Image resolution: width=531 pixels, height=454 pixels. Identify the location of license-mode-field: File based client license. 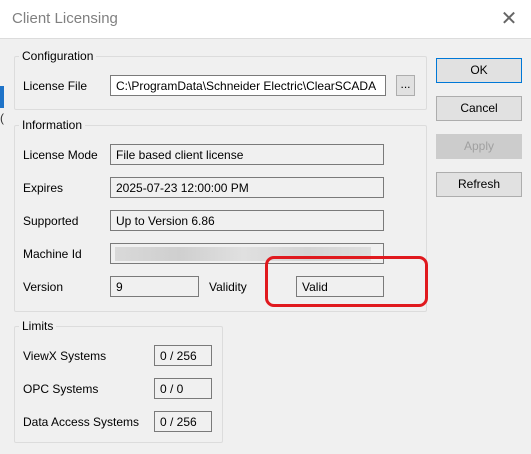
(247, 154).